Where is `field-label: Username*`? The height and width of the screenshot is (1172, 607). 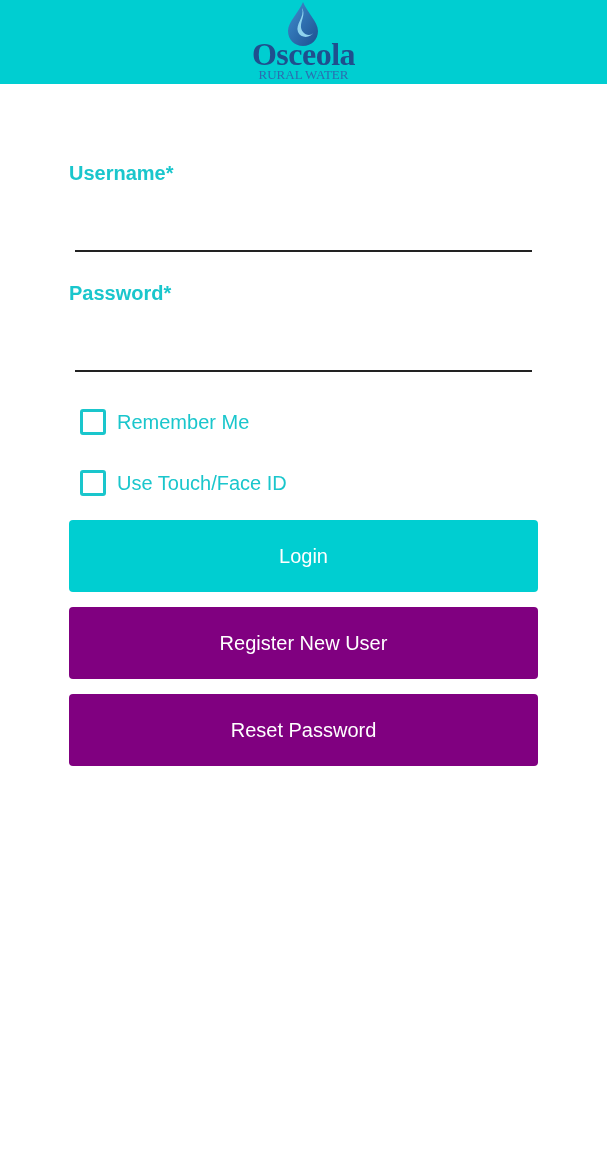
field-label: Username* is located at coordinates (122, 173).